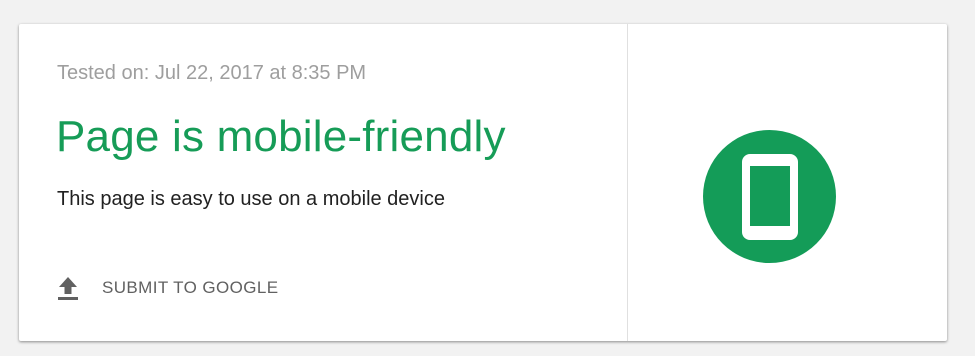 The image size is (975, 356). What do you see at coordinates (68, 288) in the screenshot?
I see `upload-icon` at bounding box center [68, 288].